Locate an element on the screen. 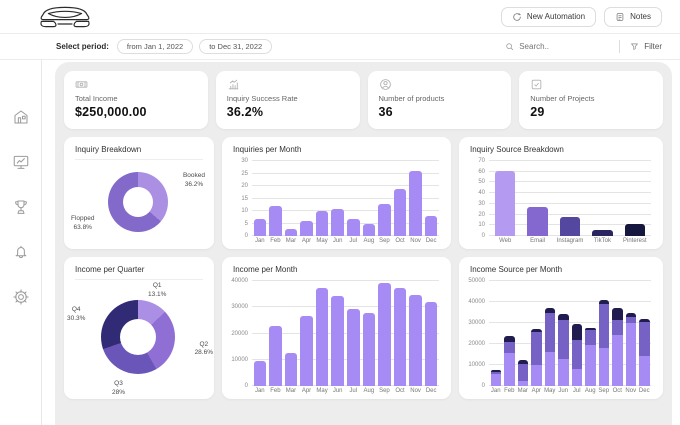  search-box is located at coordinates (557, 46).